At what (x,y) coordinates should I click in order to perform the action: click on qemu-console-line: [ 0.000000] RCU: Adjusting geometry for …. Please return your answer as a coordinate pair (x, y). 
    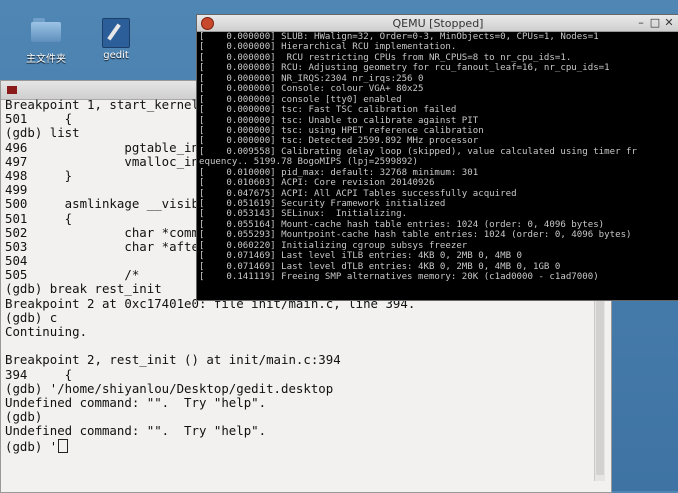
    Looking at the image, I should click on (404, 68).